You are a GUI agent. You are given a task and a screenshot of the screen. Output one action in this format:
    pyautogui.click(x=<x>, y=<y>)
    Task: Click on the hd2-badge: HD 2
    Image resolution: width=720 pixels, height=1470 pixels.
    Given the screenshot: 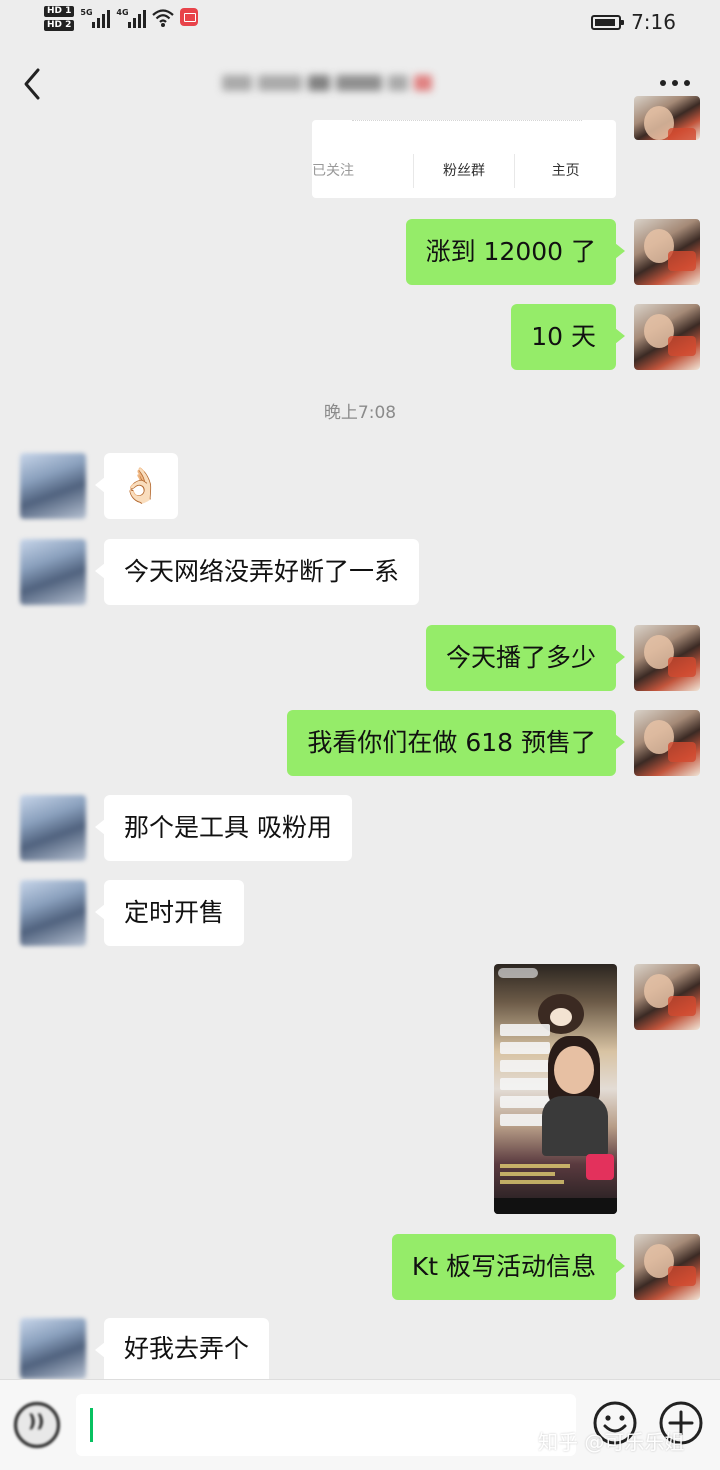 What is the action you would take?
    pyautogui.click(x=59, y=25)
    